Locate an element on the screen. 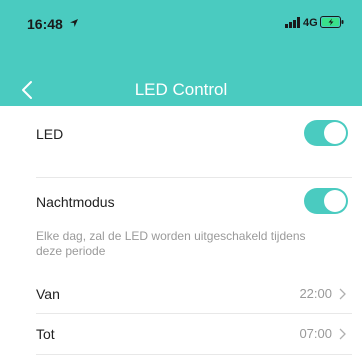 This screenshot has width=362, height=356. to-time-value: 07:00 is located at coordinates (315, 333).